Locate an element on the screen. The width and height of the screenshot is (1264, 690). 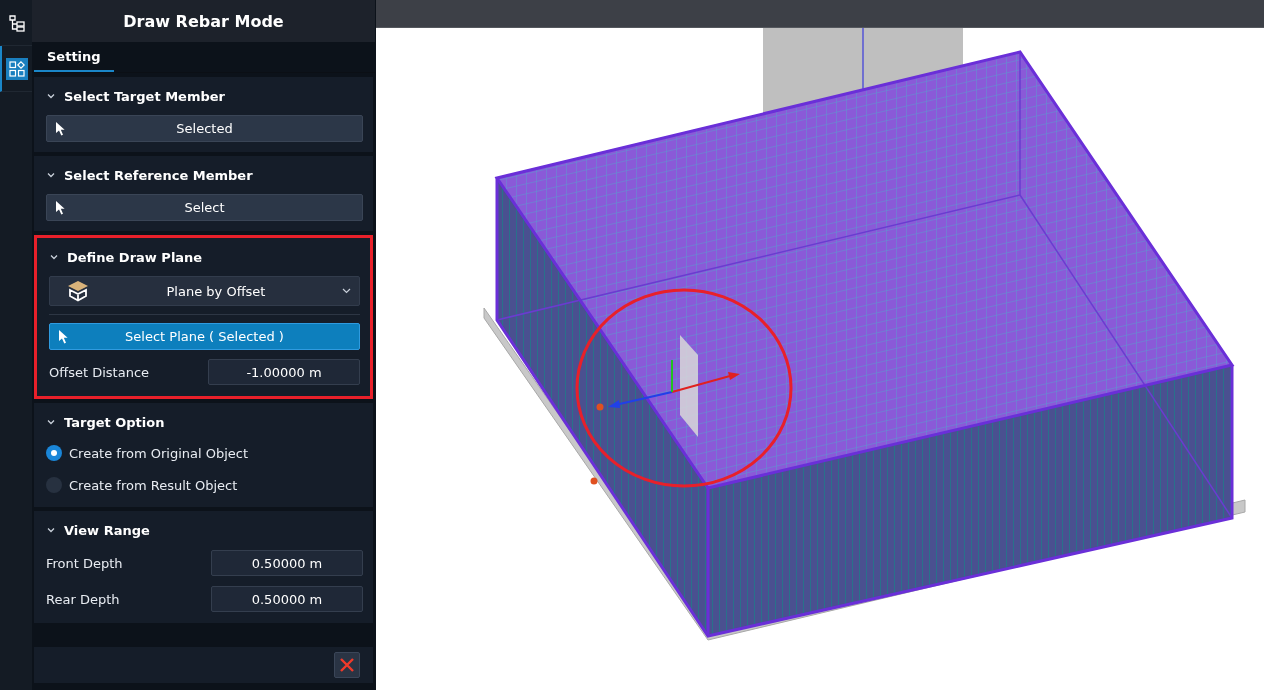
field-label: Rear Depth is located at coordinates (83, 599).